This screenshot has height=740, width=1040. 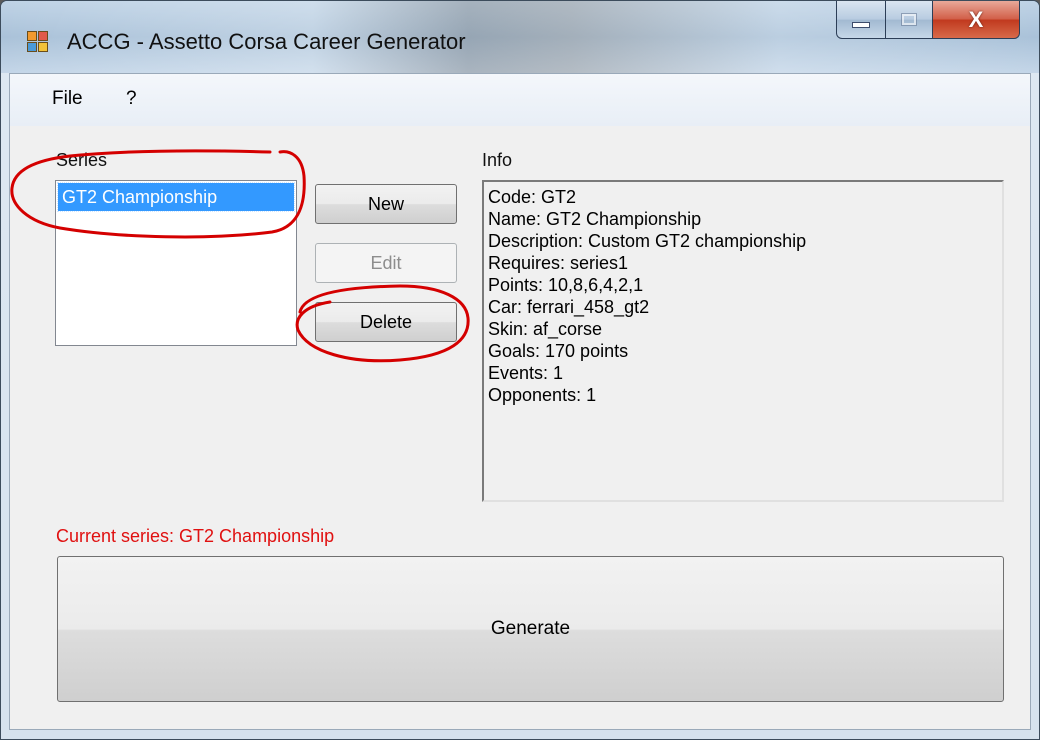 I want to click on close-icon: X, so click(x=976, y=19).